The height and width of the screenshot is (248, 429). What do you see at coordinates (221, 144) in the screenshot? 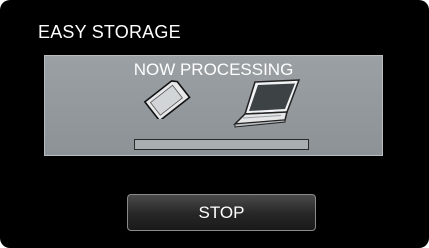
I see `progress-bar` at bounding box center [221, 144].